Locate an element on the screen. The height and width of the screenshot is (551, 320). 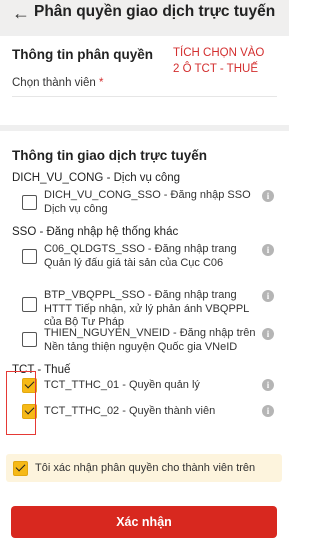
annotation-note-line-2: 2 Ô TCT - THUẾ is located at coordinates (215, 69).